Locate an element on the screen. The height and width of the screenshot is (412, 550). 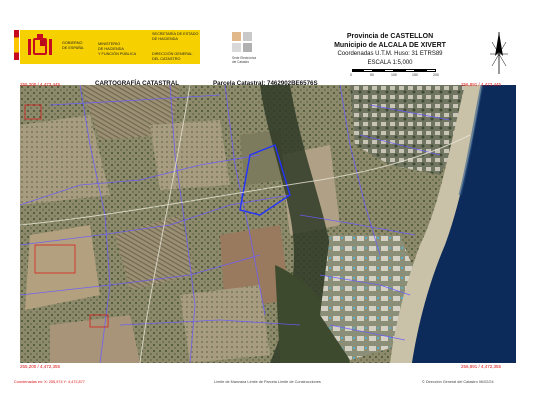
footer-coordinates: Coordenadas en: X: 255,974 Y: 4,472,877 is located at coordinates (49, 382).